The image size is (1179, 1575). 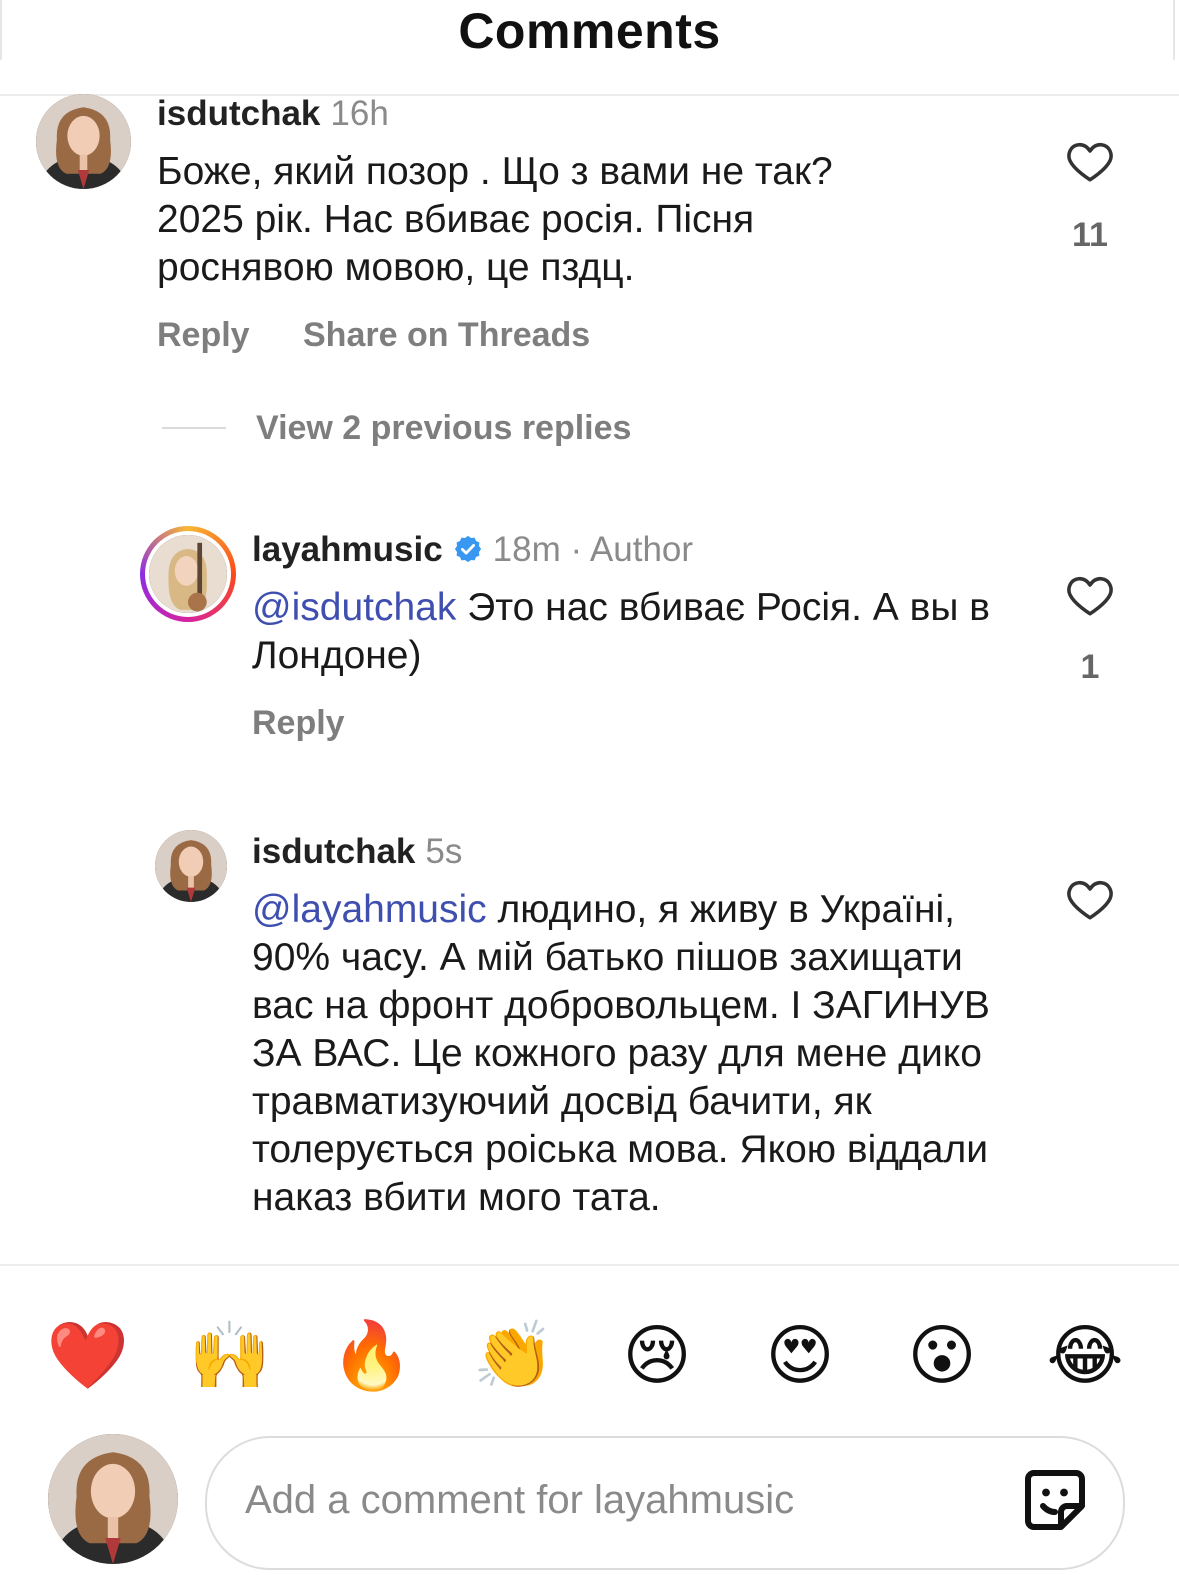 I want to click on comment-meta: isdutchak 5s, so click(x=357, y=852).